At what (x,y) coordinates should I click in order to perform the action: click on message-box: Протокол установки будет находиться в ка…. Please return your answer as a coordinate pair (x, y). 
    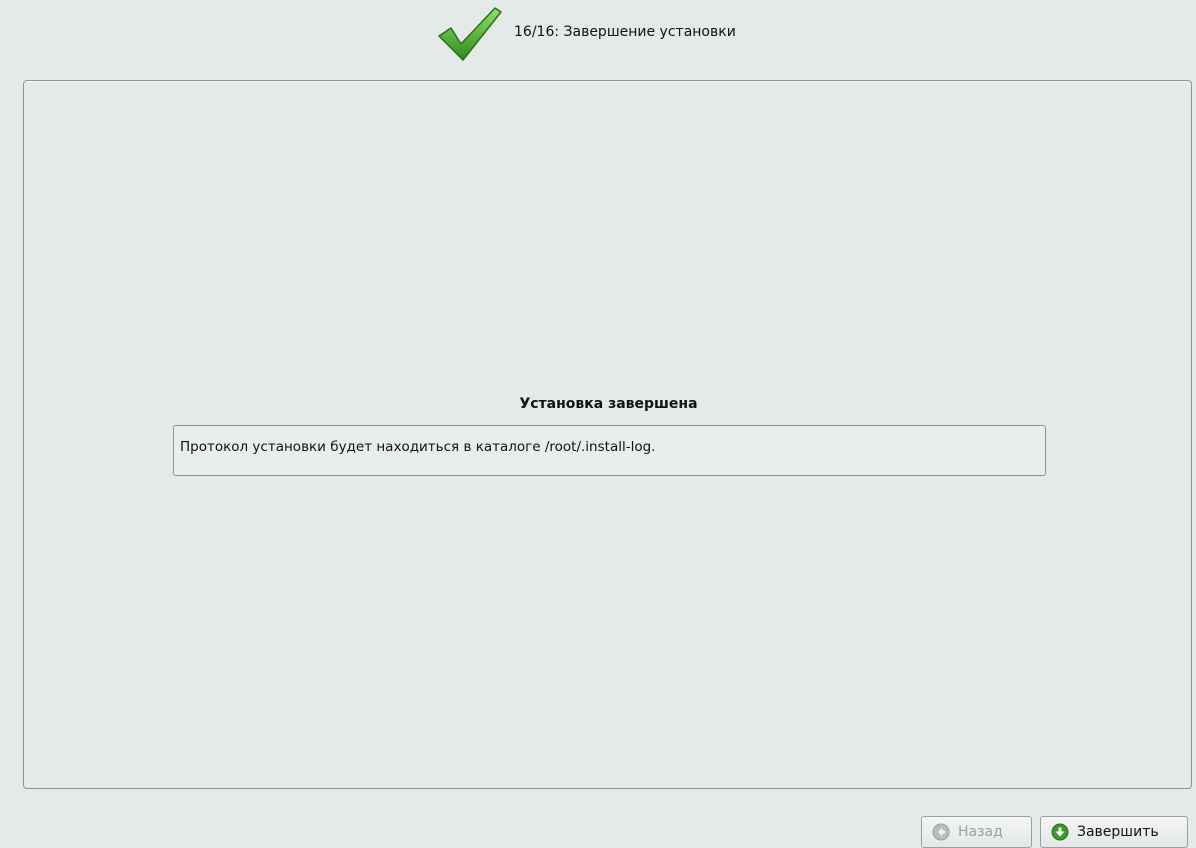
    Looking at the image, I should click on (609, 450).